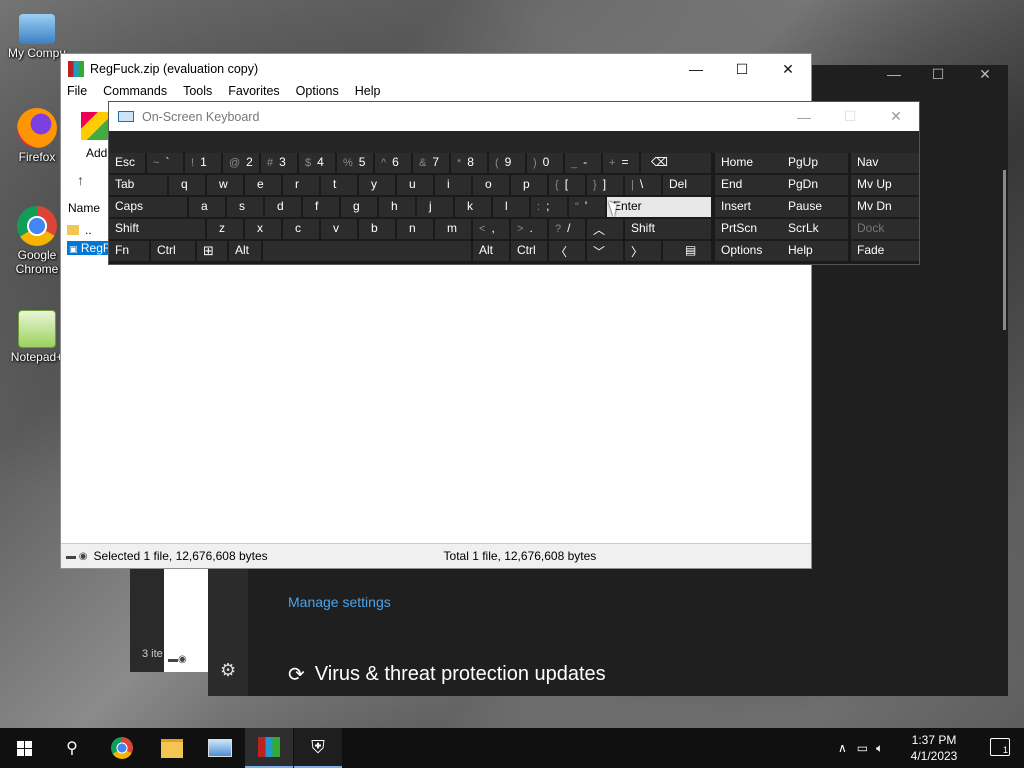 The image size is (1024, 768). What do you see at coordinates (583, 163) in the screenshot?
I see `key-digit: _ -` at bounding box center [583, 163].